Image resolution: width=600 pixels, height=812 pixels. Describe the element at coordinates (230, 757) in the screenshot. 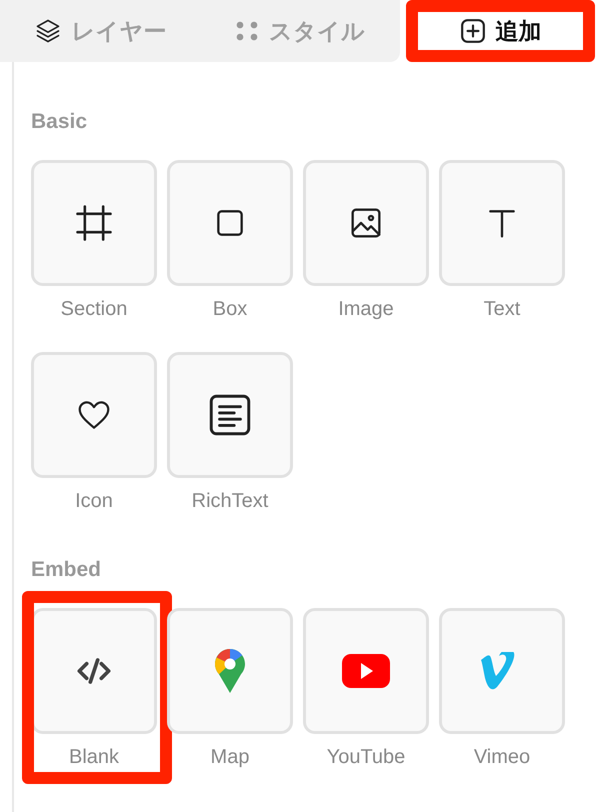

I see `tile-label: Map` at that location.